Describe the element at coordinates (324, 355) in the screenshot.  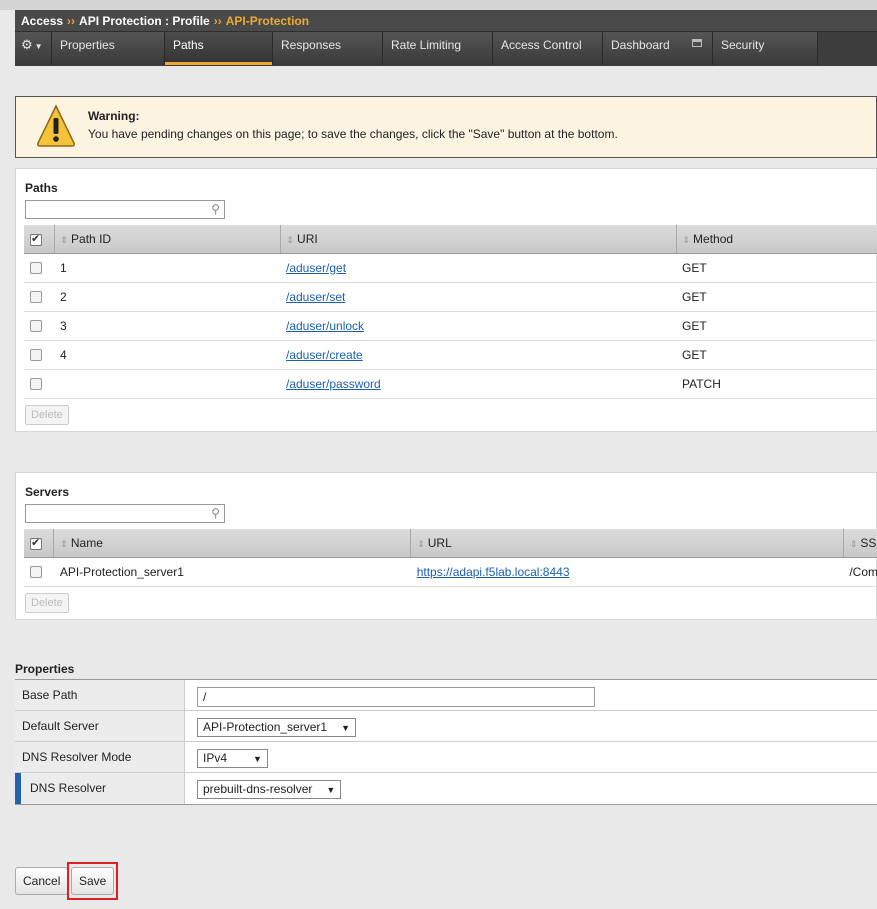
I see `uri-link: /aduser/create` at that location.